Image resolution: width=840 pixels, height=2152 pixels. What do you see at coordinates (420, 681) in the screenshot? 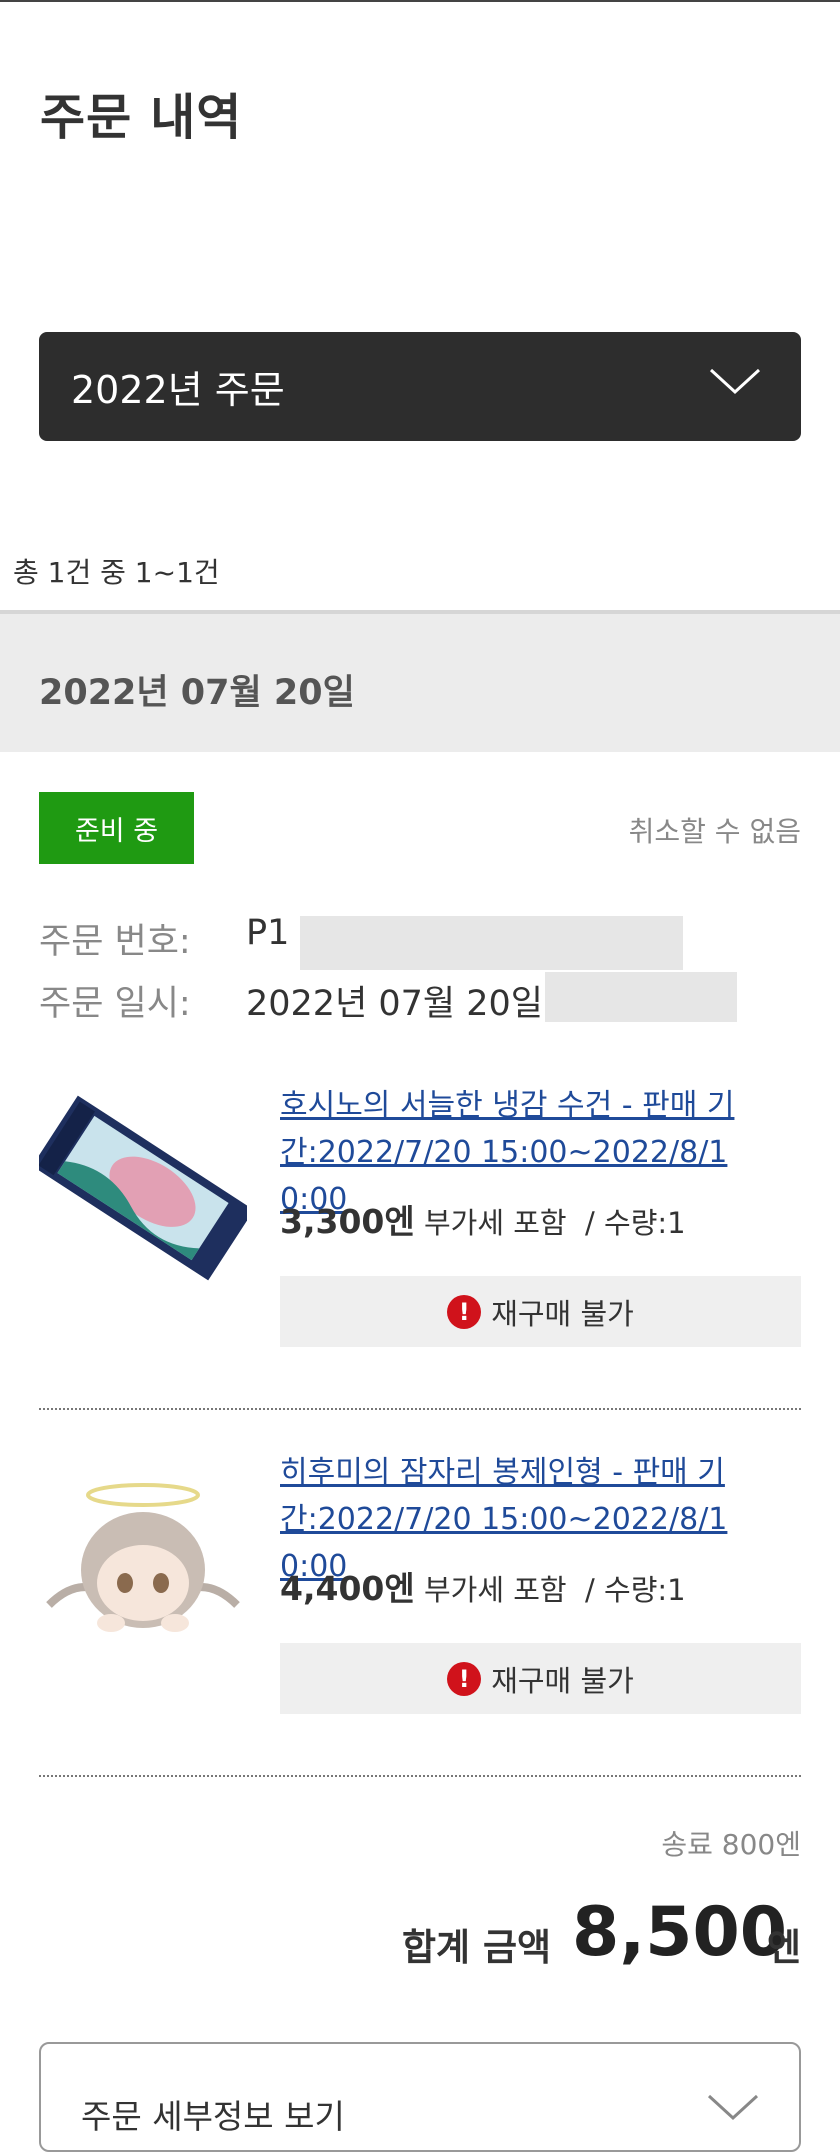
I see `order-date-header: 2022년 07월 20일` at bounding box center [420, 681].